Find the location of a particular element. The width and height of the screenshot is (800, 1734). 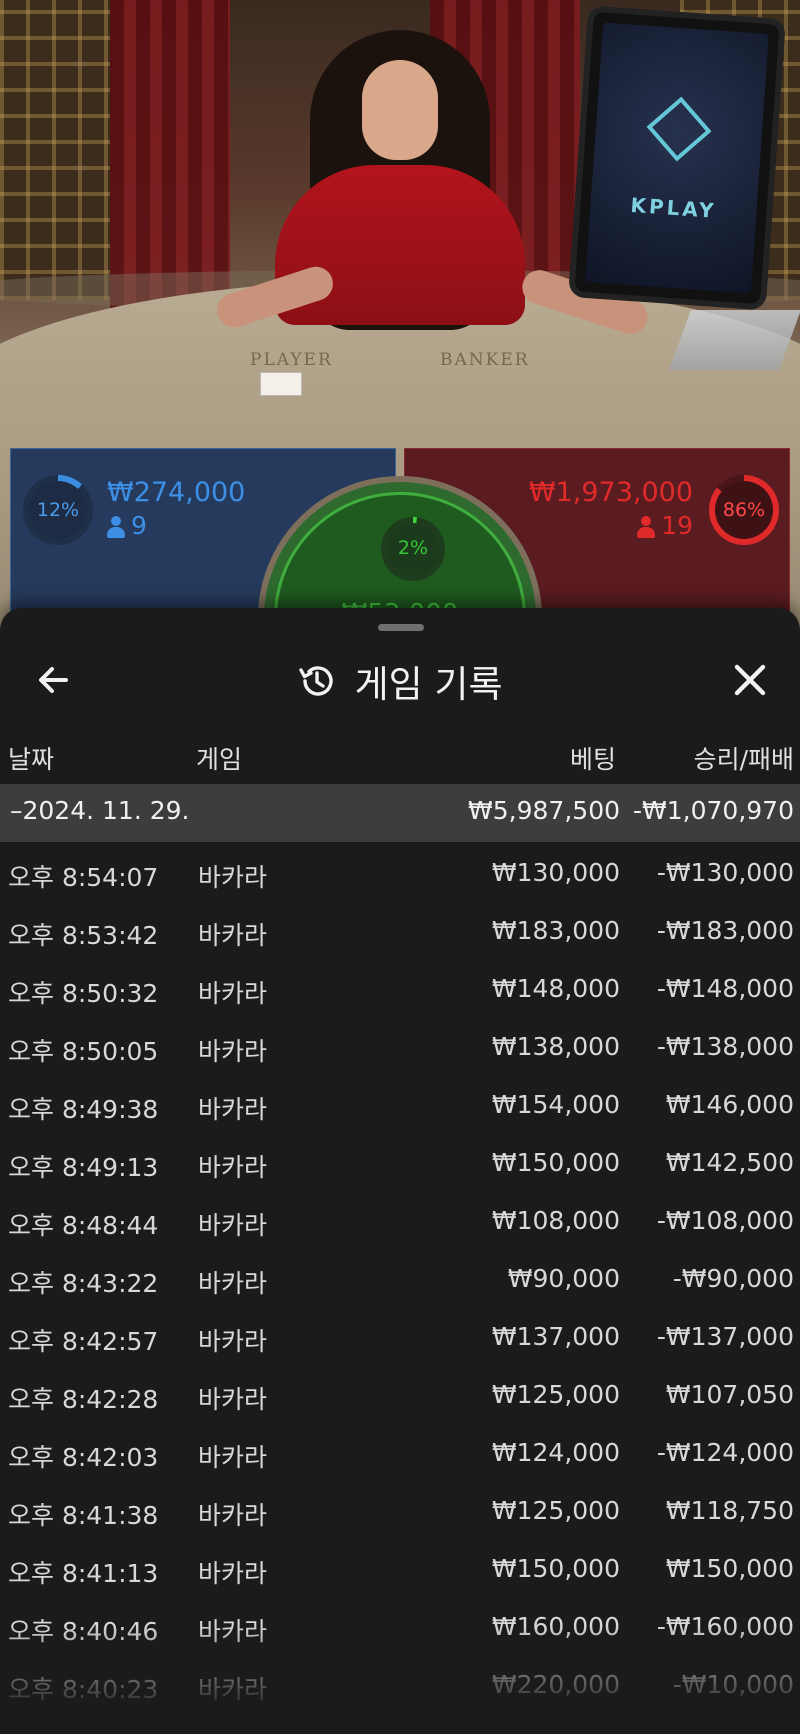

monitor-screen: KPLAY is located at coordinates (677, 158).